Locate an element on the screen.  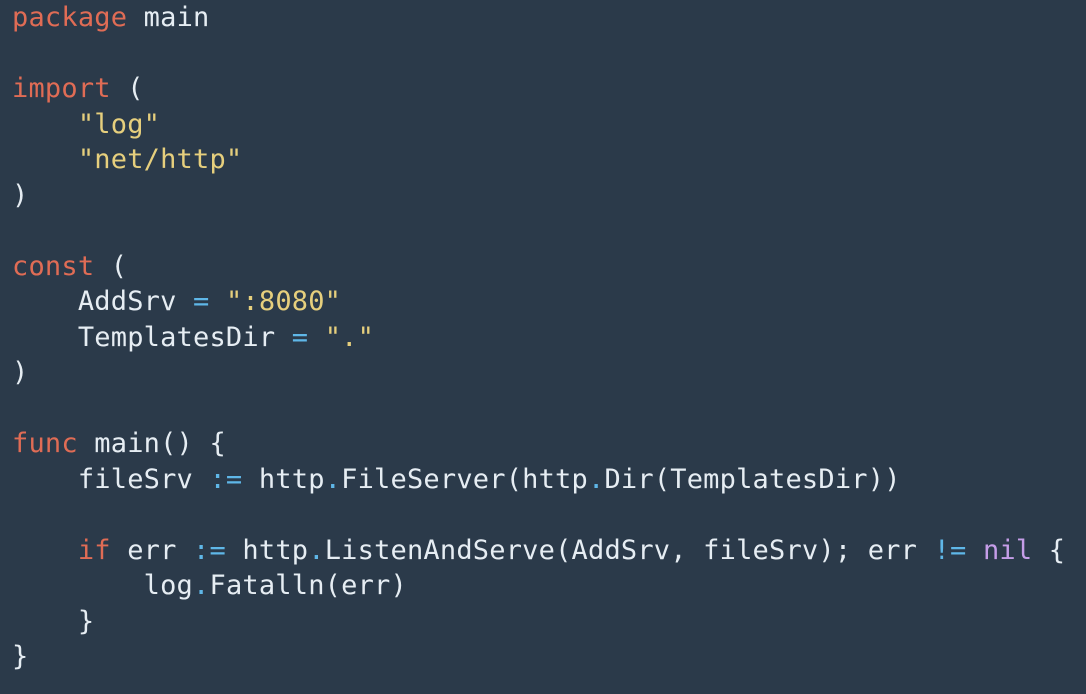
code-token-keyword: func is located at coordinates (45, 443).